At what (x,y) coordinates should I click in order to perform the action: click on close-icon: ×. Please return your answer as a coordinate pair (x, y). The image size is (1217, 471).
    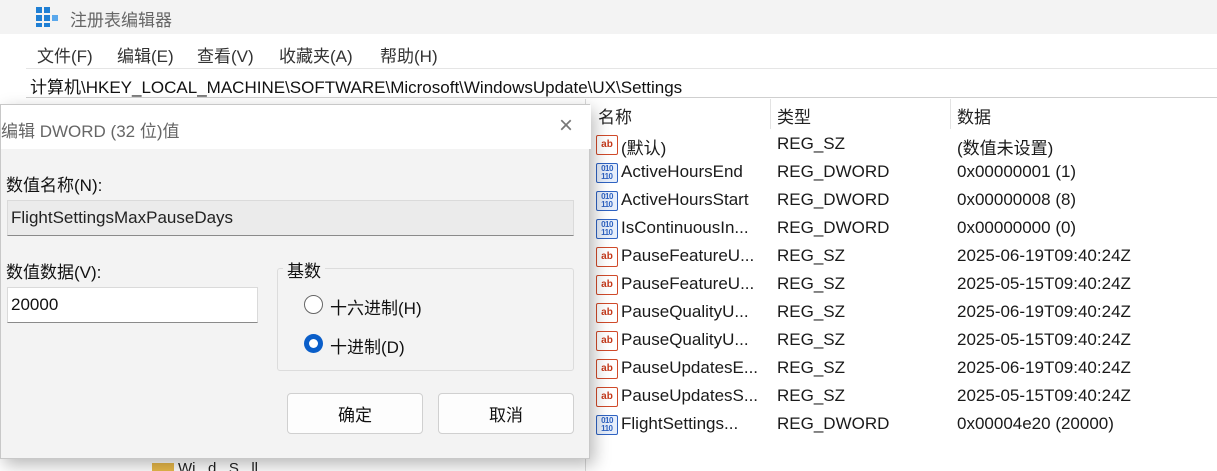
    Looking at the image, I should click on (566, 127).